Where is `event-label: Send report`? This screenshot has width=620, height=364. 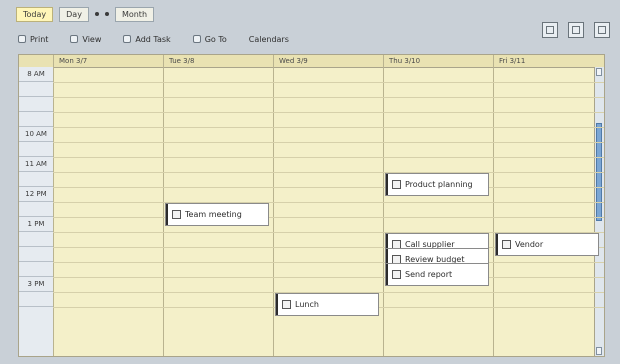 event-label: Send report is located at coordinates (429, 274).